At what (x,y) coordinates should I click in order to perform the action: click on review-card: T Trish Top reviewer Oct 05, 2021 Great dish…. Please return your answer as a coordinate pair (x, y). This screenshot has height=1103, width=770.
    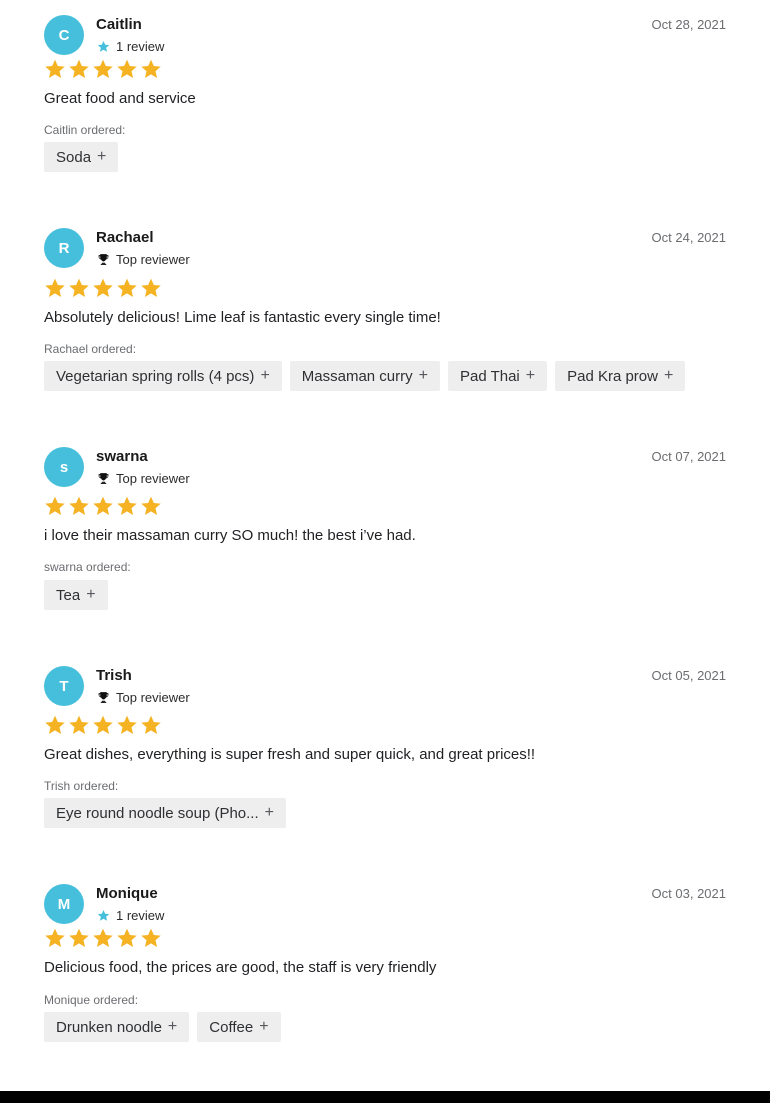
    Looking at the image, I should click on (385, 748).